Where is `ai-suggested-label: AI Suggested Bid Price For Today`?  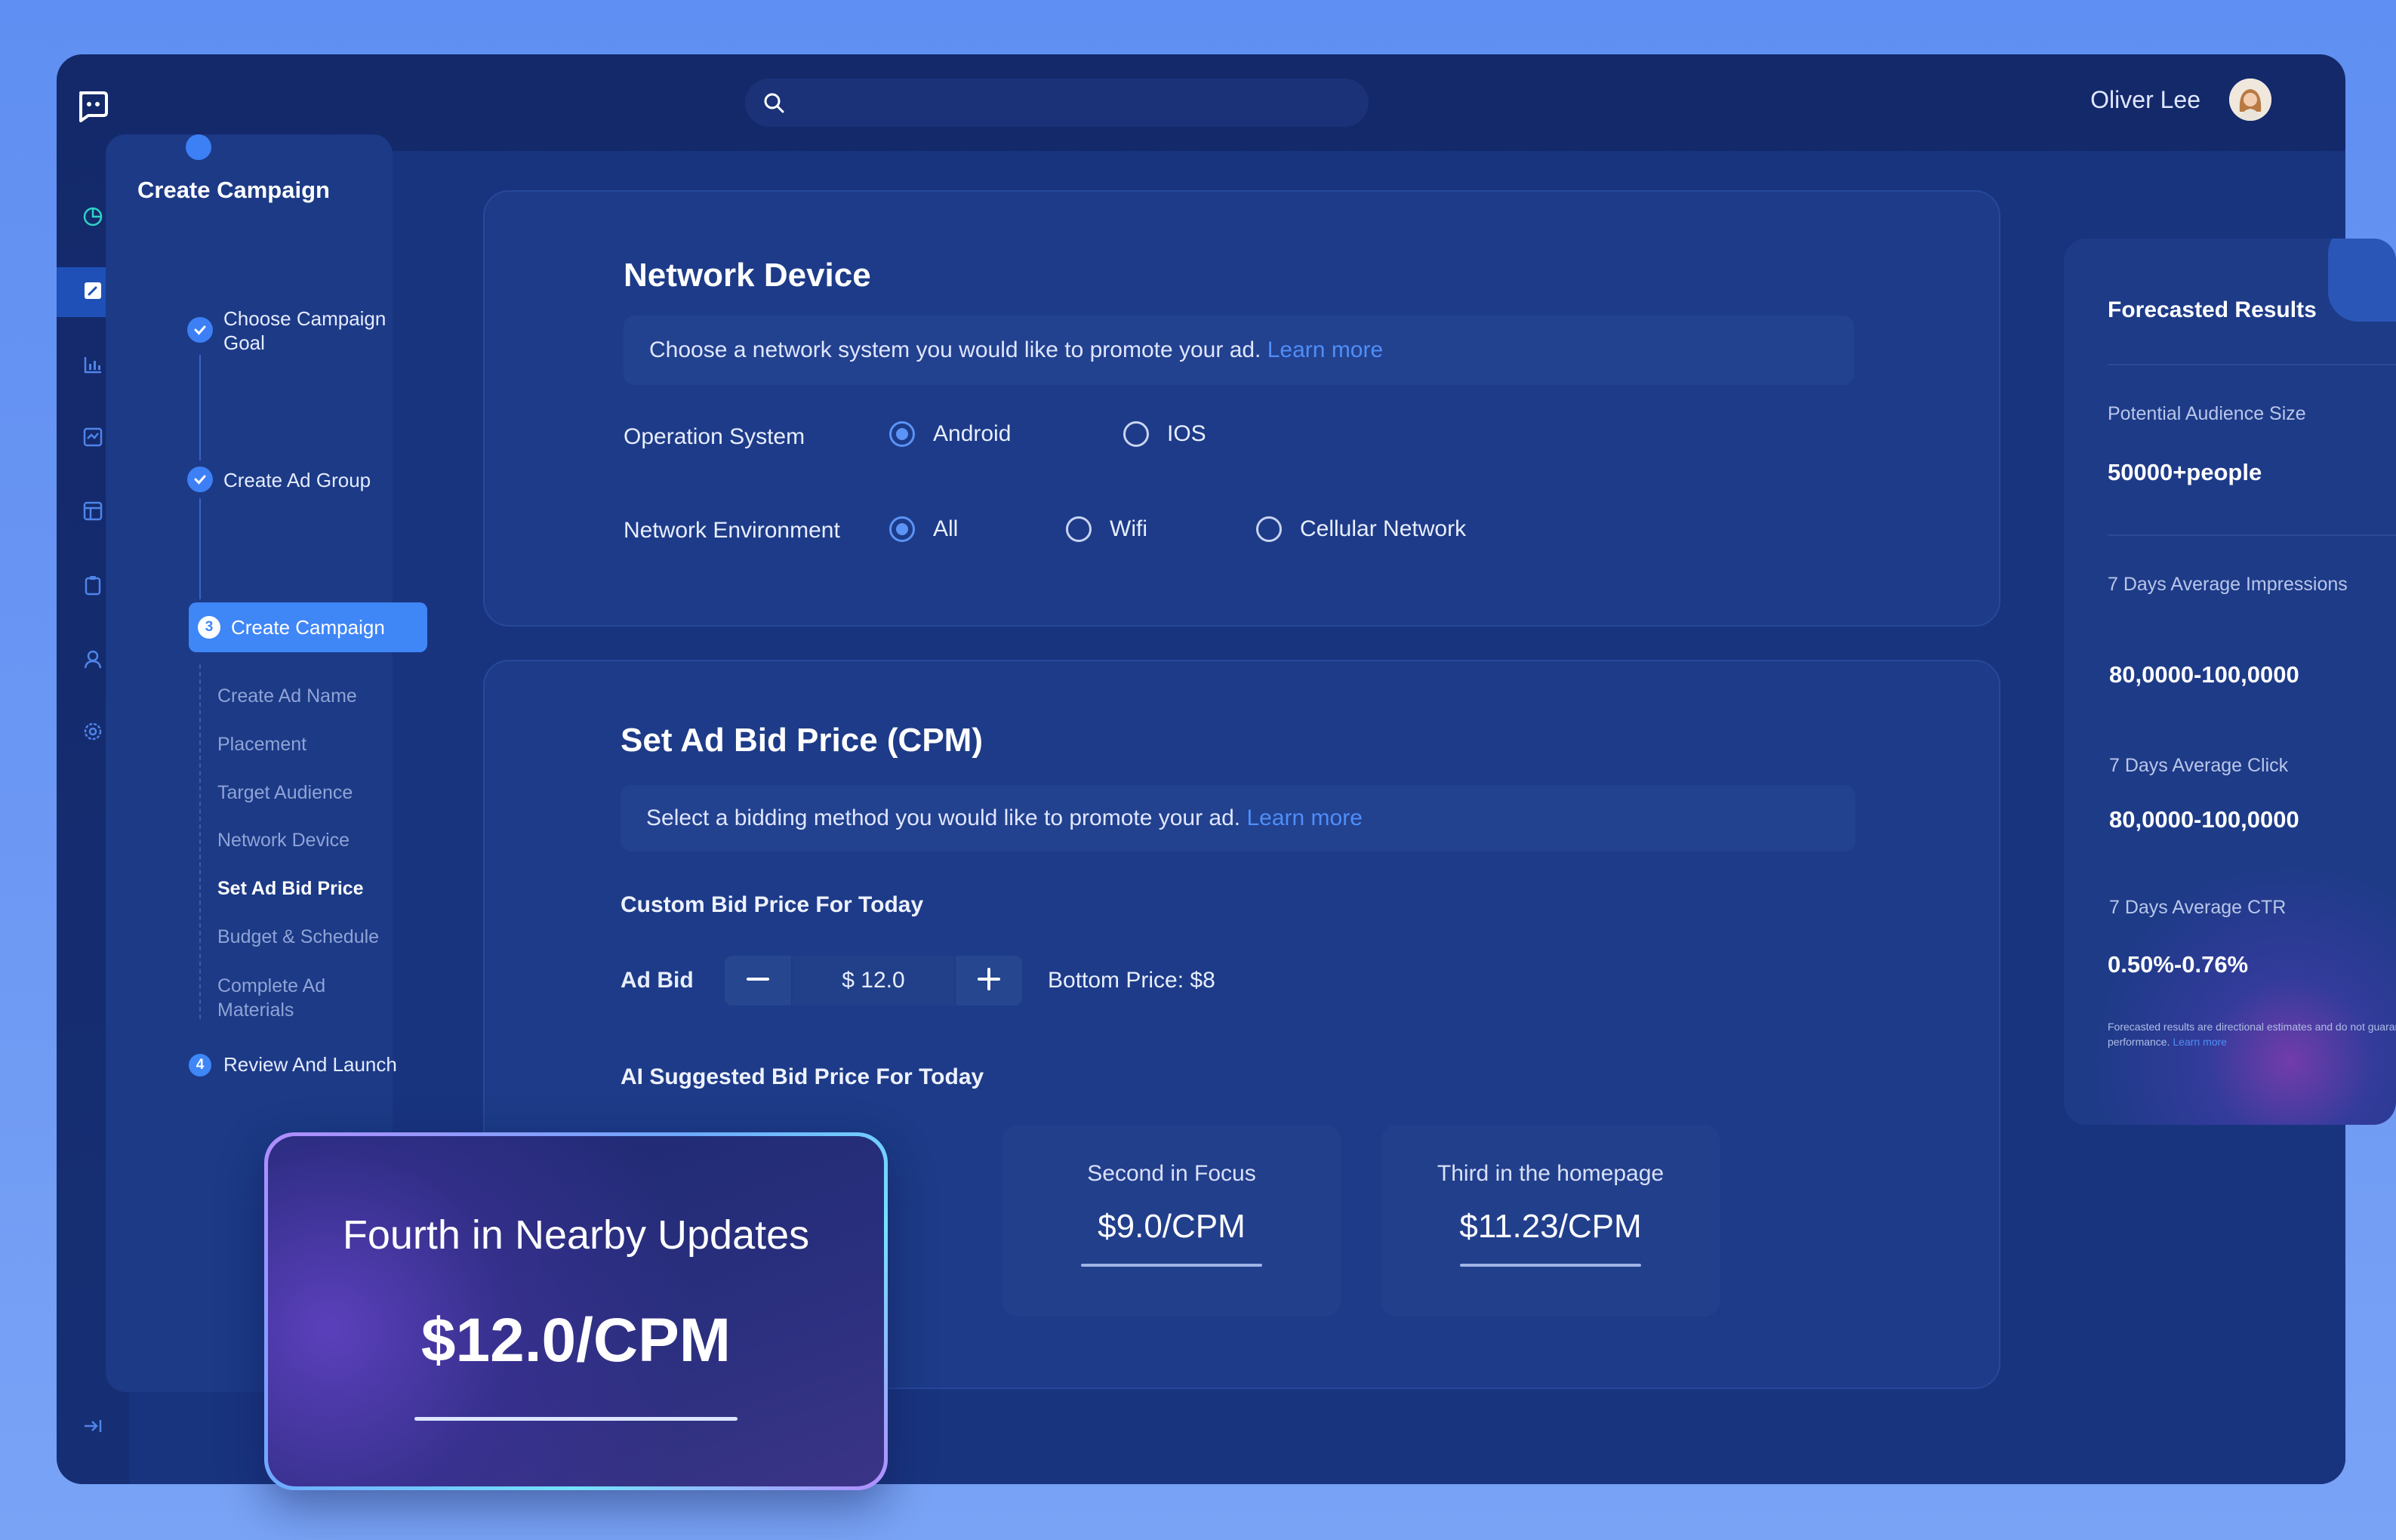
ai-suggested-label: AI Suggested Bid Price For Today is located at coordinates (802, 1076).